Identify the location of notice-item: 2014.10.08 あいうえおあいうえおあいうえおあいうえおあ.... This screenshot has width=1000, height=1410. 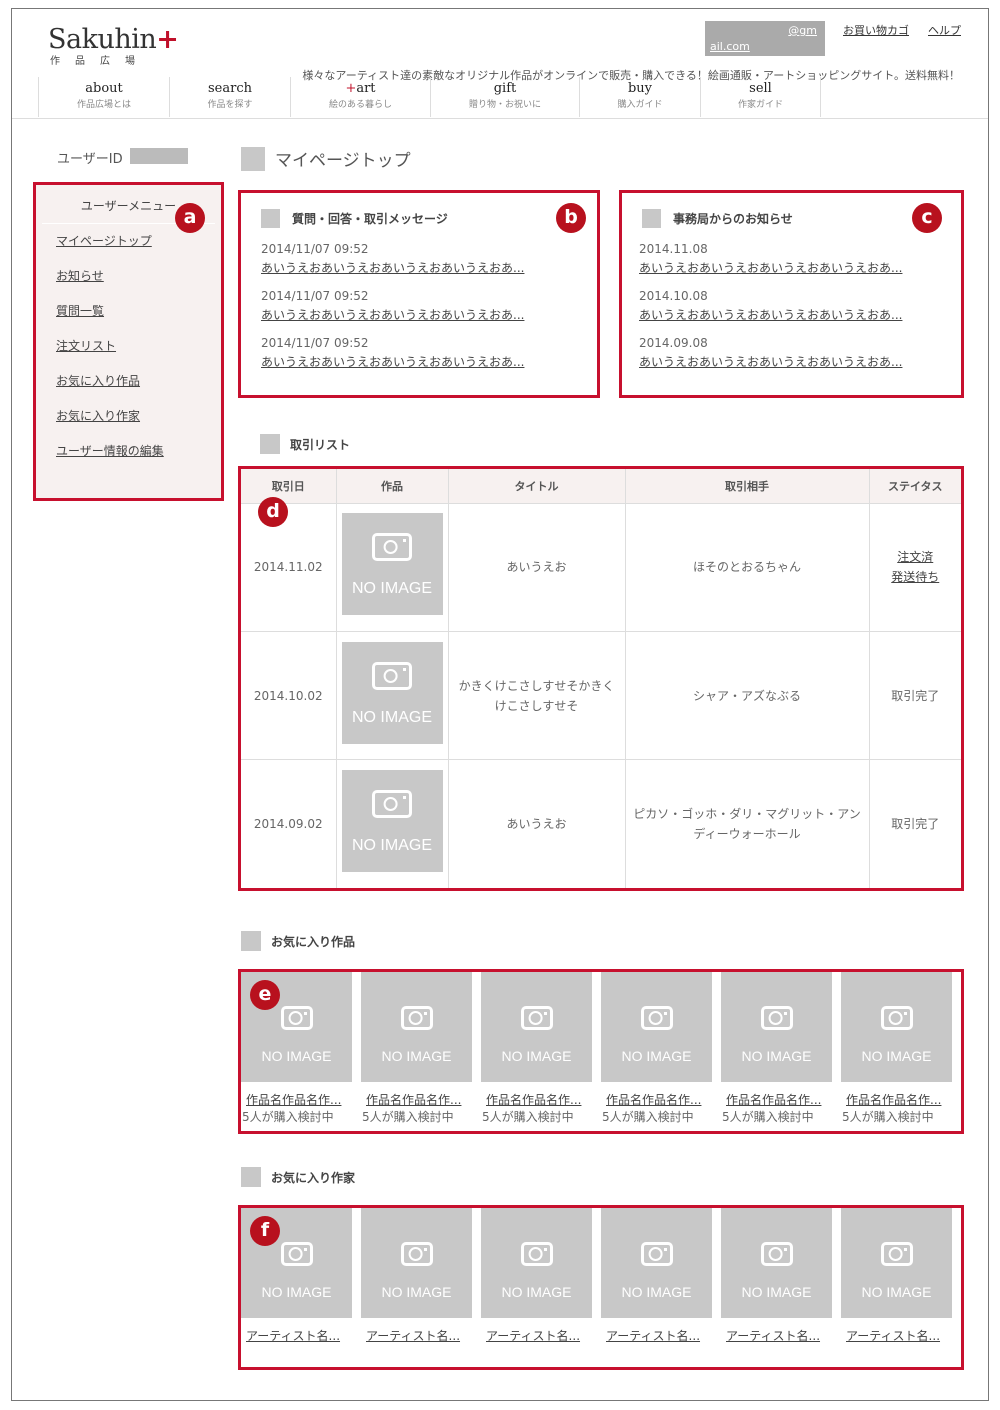
(800, 306).